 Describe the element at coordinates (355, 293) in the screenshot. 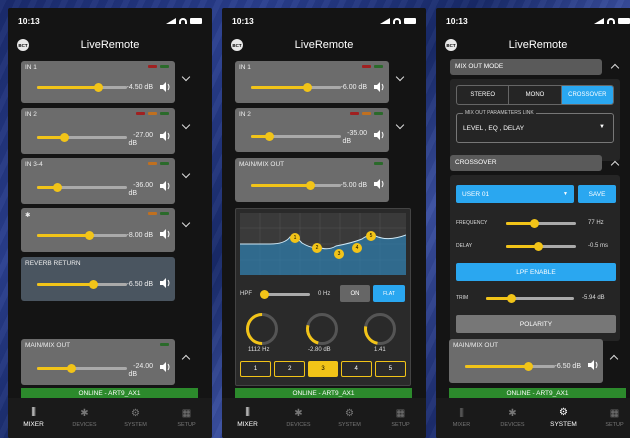

I see `on-button: ON` at that location.